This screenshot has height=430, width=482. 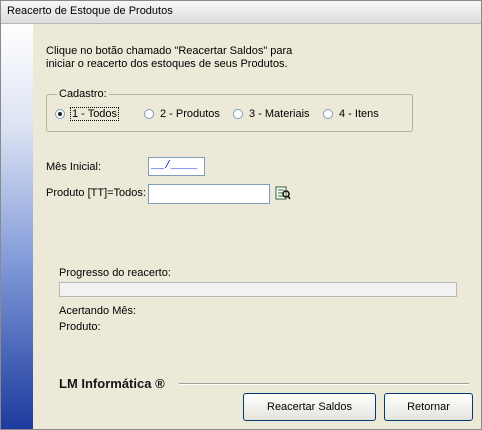 I want to click on radio-itens: 4 - Itens, so click(x=351, y=114).